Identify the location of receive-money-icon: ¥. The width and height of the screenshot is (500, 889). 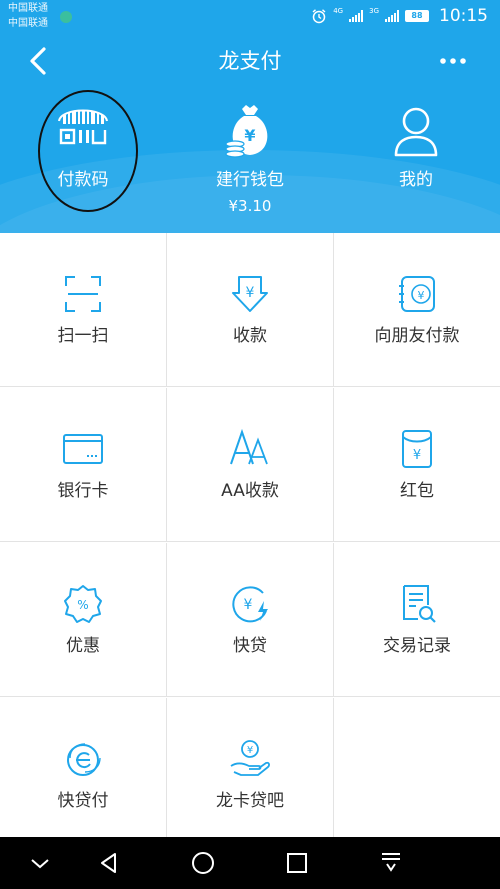
(250, 294).